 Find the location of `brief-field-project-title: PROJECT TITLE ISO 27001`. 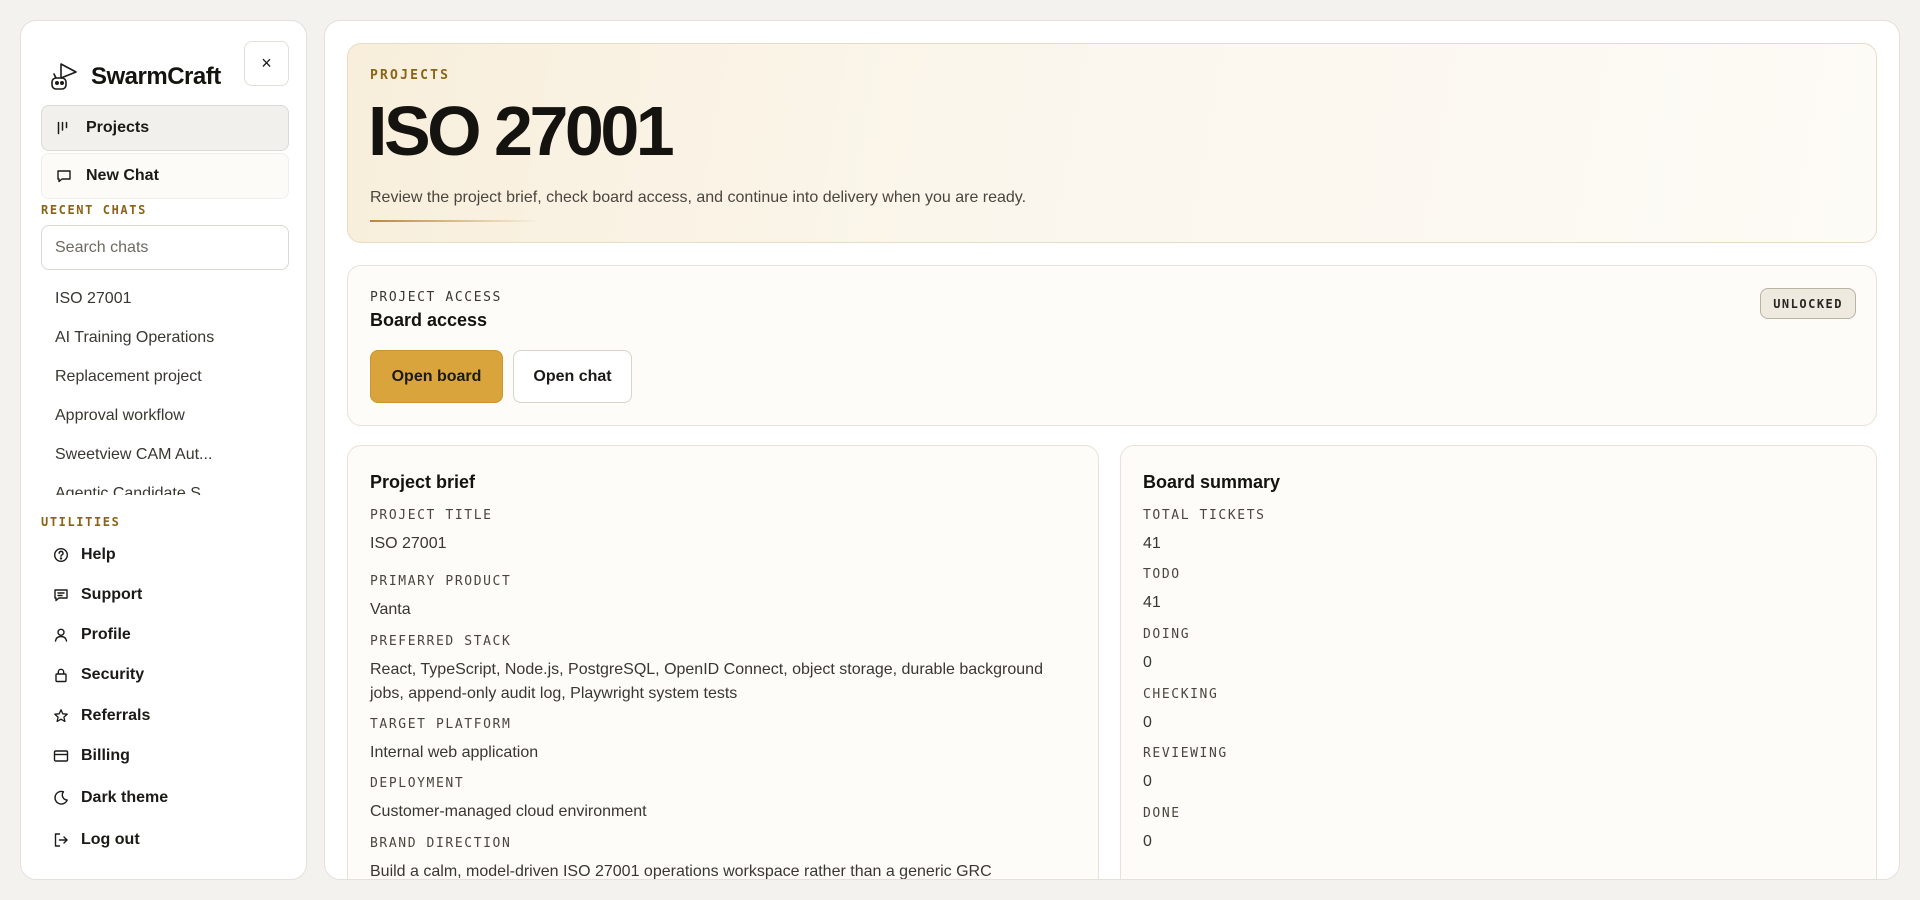

brief-field-project-title: PROJECT TITLE ISO 27001 is located at coordinates (714, 532).